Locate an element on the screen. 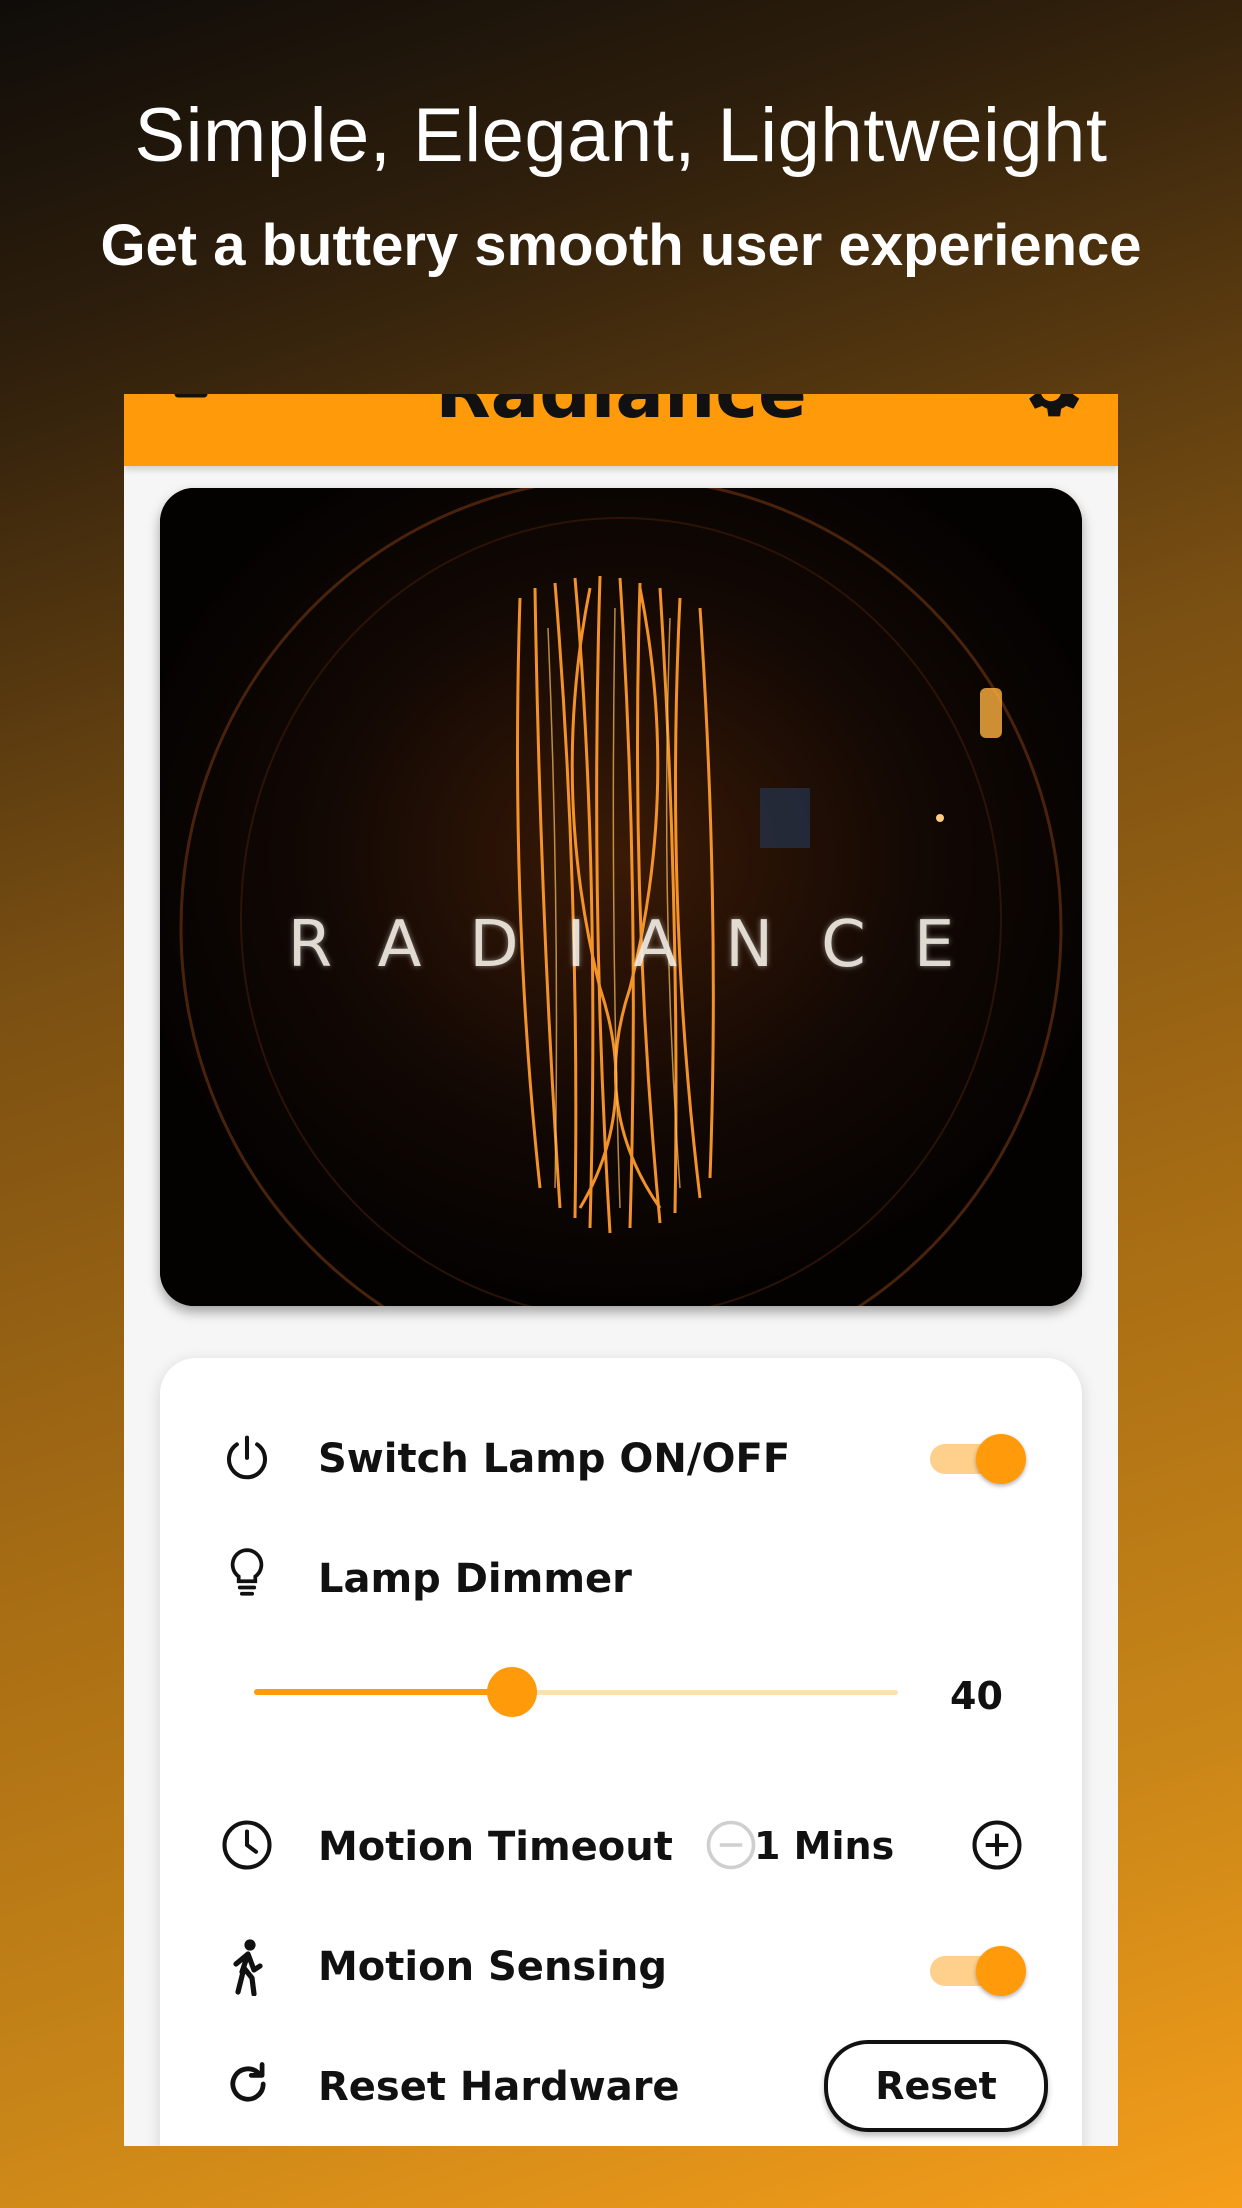 Image resolution: width=1242 pixels, height=2208 pixels. promo-title: Simple, Elegant, Lightweight is located at coordinates (621, 135).